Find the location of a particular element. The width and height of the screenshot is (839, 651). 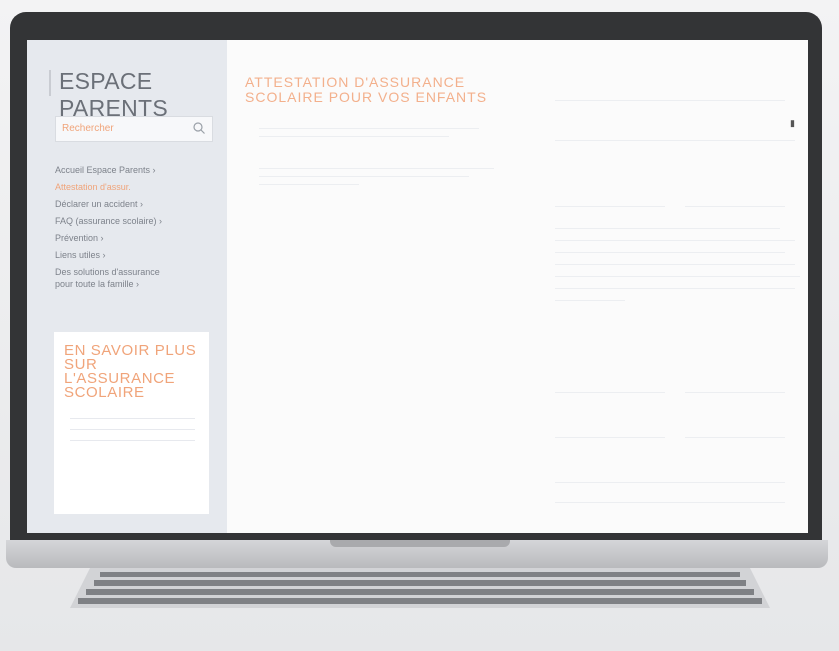

rep-field-b is located at coordinates (735, 381).